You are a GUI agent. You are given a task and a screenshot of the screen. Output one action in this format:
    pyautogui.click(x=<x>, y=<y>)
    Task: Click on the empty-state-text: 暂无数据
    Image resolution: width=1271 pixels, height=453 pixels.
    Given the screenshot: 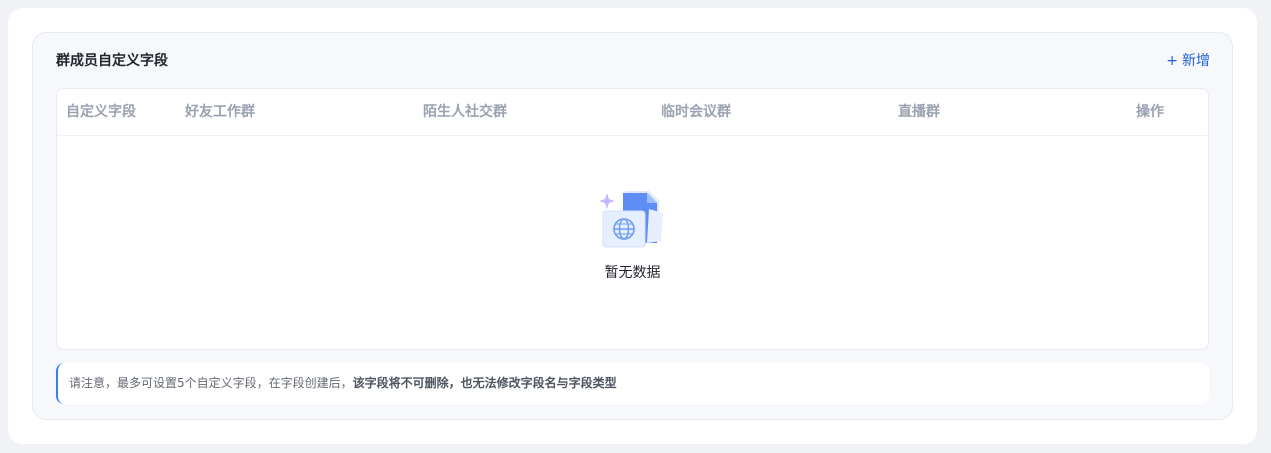 What is the action you would take?
    pyautogui.click(x=632, y=273)
    